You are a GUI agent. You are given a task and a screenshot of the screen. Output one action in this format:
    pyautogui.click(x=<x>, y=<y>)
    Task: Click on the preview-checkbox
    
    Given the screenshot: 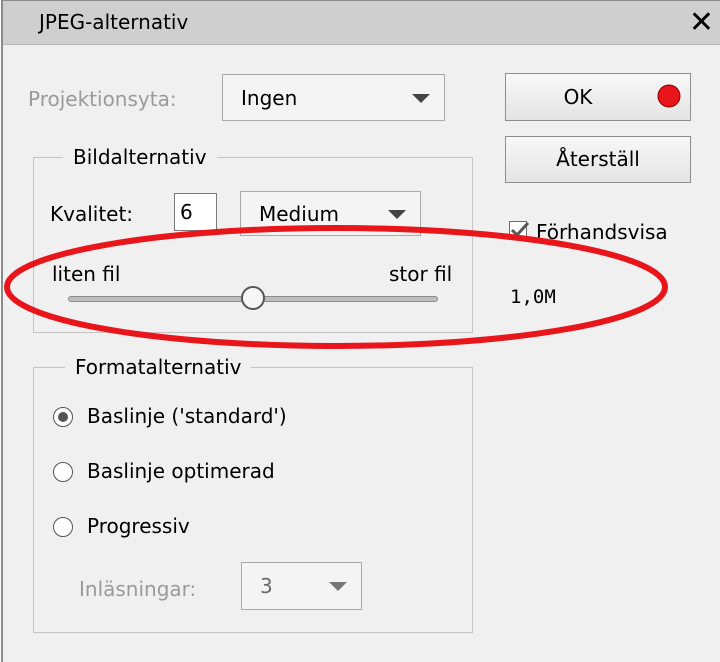 What is the action you would take?
    pyautogui.click(x=519, y=230)
    